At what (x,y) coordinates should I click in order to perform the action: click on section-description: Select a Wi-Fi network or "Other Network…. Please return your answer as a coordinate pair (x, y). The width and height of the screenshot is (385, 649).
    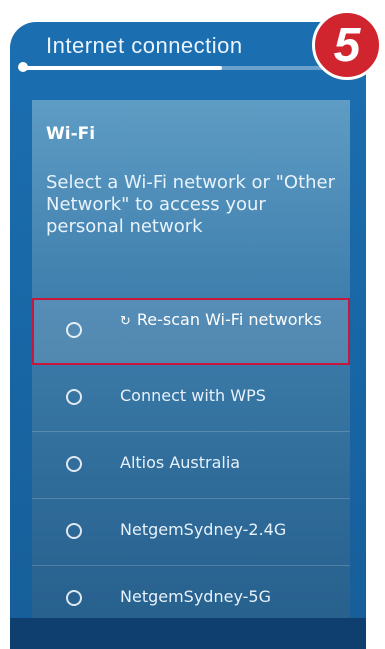
    Looking at the image, I should click on (191, 204).